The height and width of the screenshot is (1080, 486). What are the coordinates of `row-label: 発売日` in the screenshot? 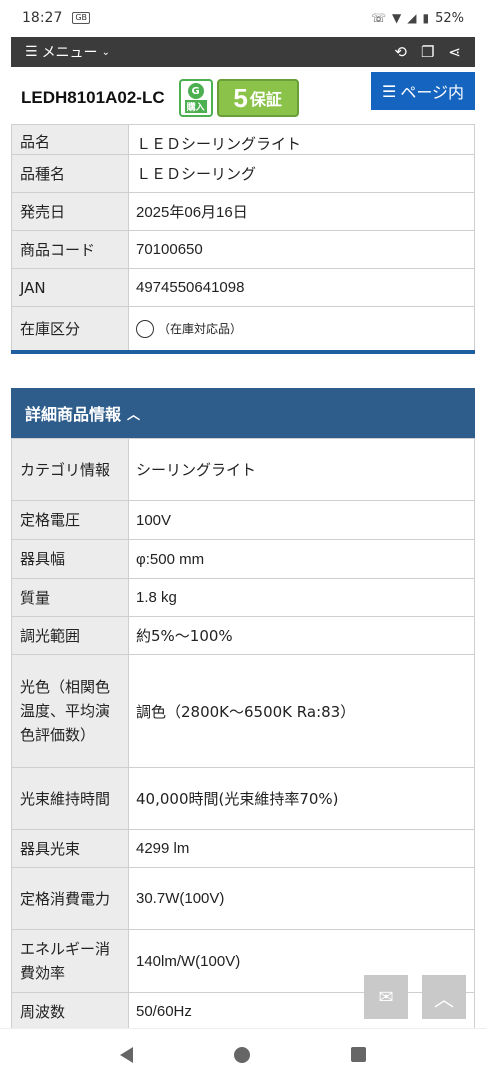 It's located at (70, 211).